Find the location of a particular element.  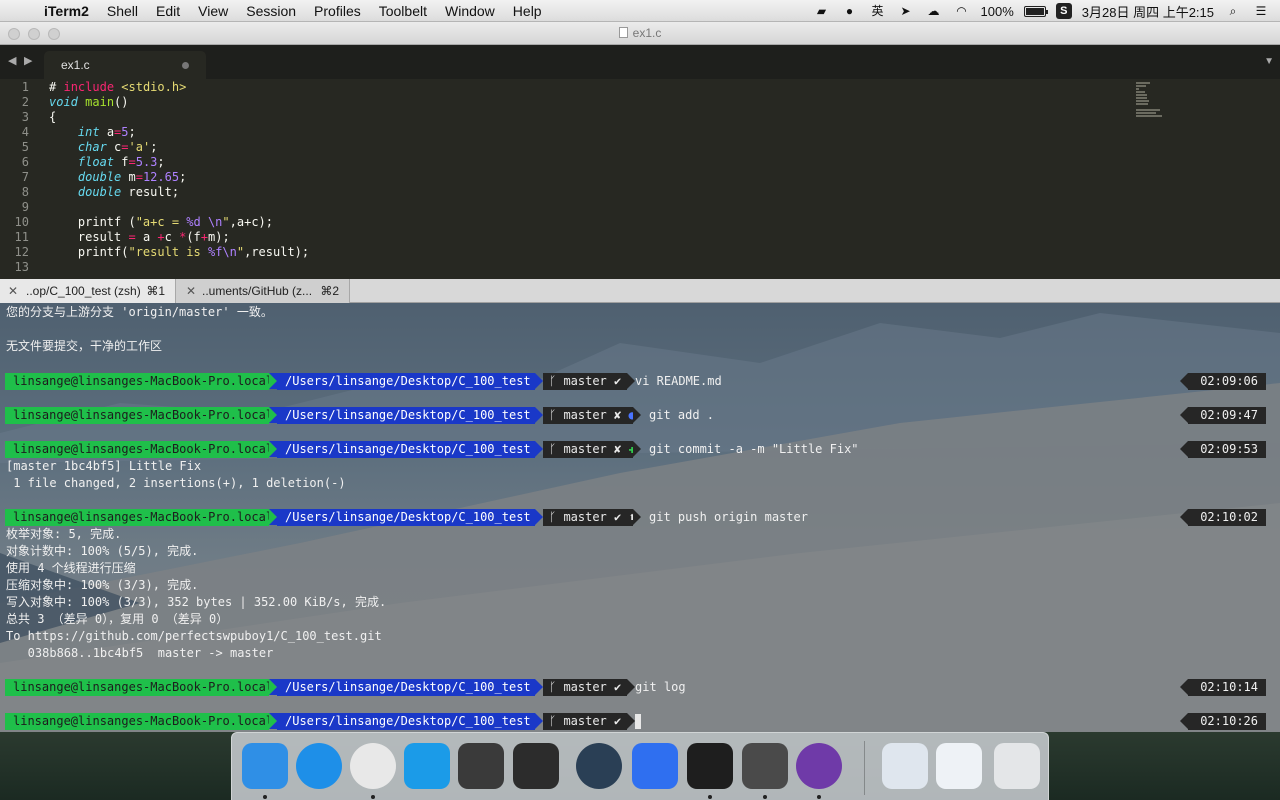

menu-app-name: iTerm2 is located at coordinates (66, 11).